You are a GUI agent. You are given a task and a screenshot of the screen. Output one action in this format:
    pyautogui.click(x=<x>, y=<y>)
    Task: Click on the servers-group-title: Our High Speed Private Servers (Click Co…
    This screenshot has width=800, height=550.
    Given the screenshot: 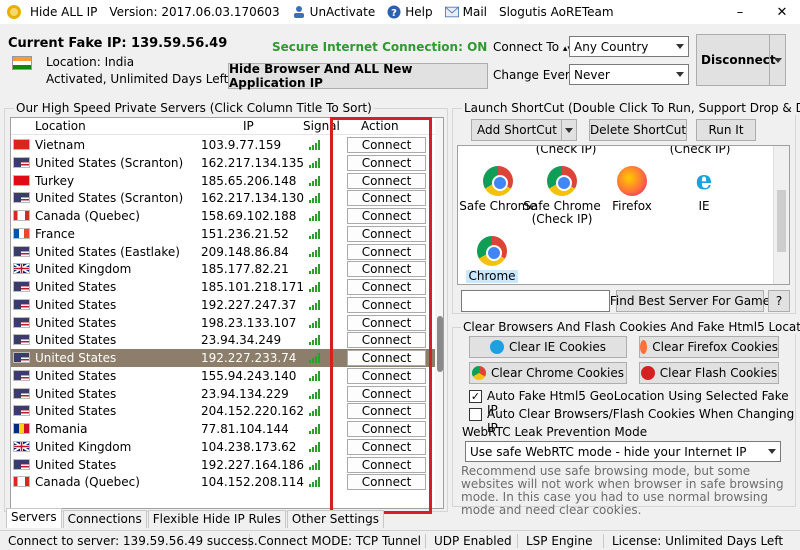 What is the action you would take?
    pyautogui.click(x=194, y=108)
    